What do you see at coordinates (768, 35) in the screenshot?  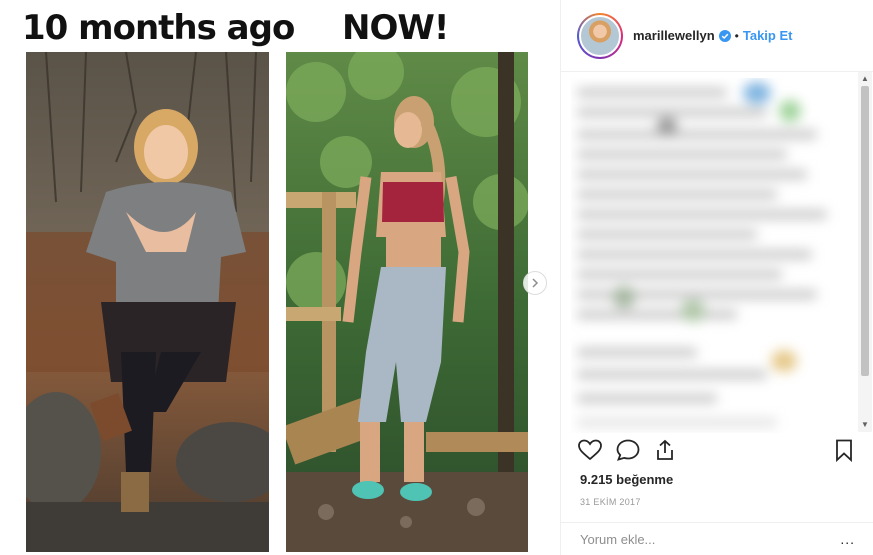 I see `follow-button: Takip Et` at bounding box center [768, 35].